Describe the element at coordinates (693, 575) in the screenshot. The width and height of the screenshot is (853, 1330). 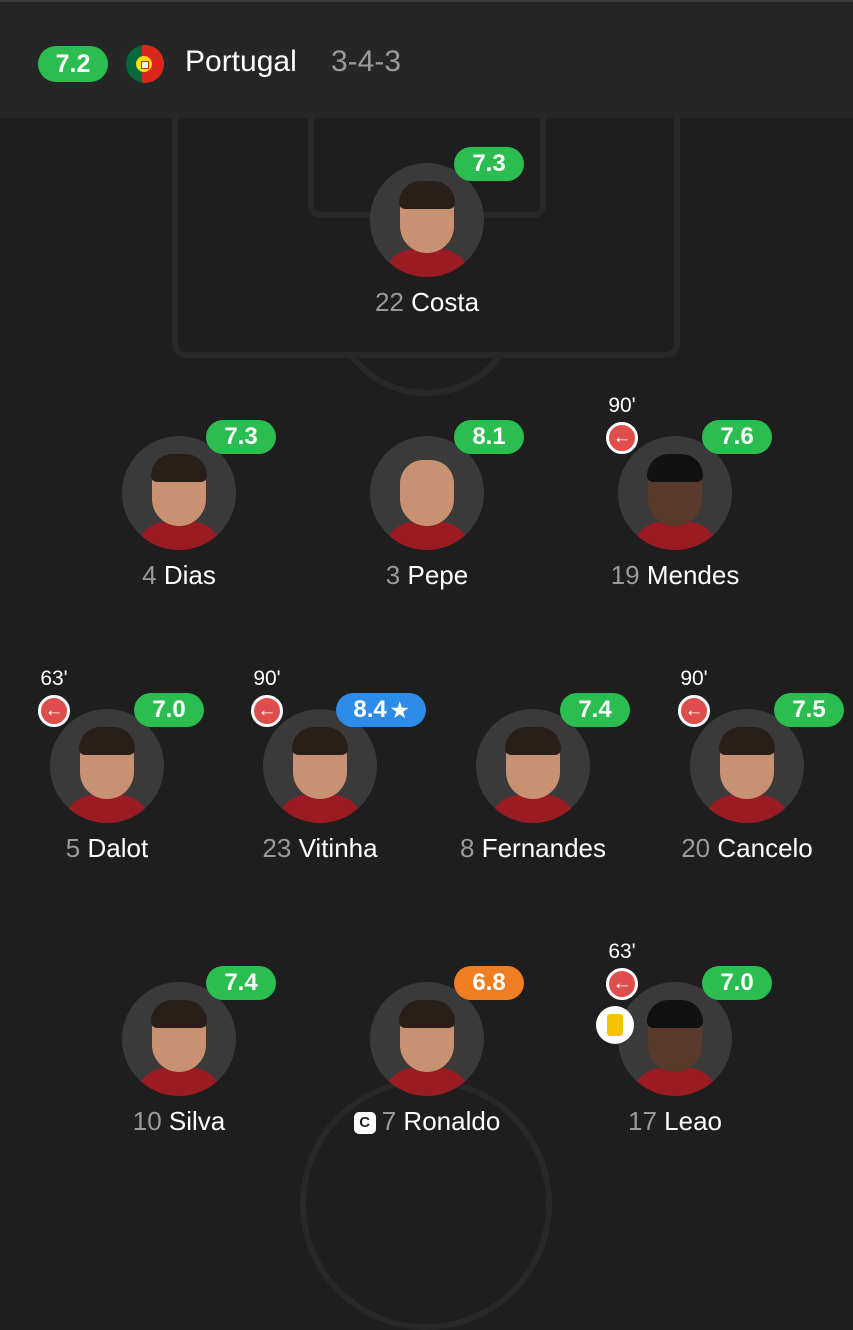
I see `player-name: Mendes` at that location.